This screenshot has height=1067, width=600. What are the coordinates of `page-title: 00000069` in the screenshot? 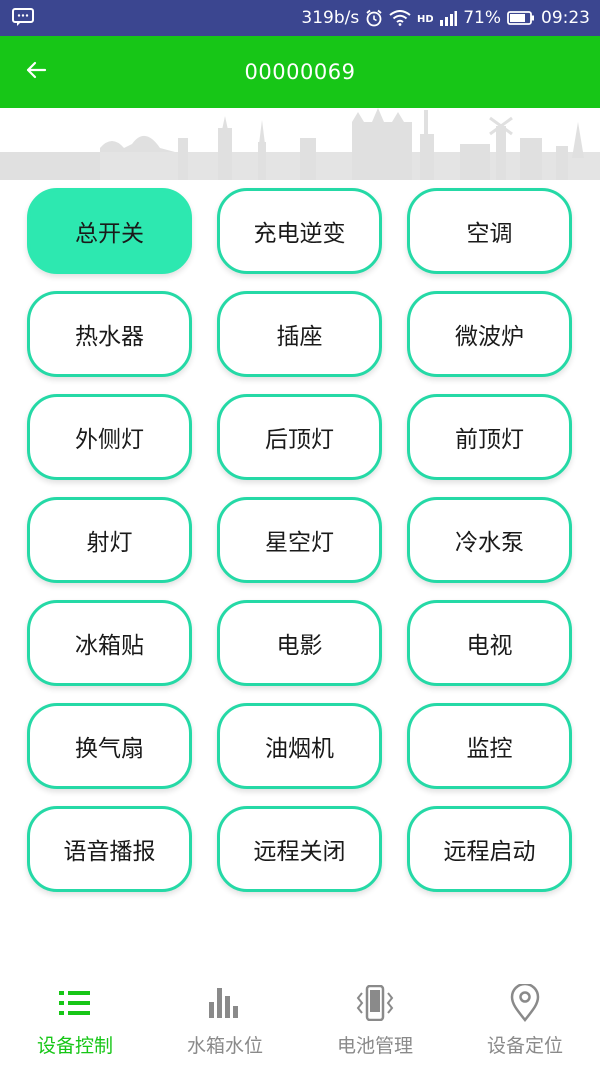 It's located at (300, 72).